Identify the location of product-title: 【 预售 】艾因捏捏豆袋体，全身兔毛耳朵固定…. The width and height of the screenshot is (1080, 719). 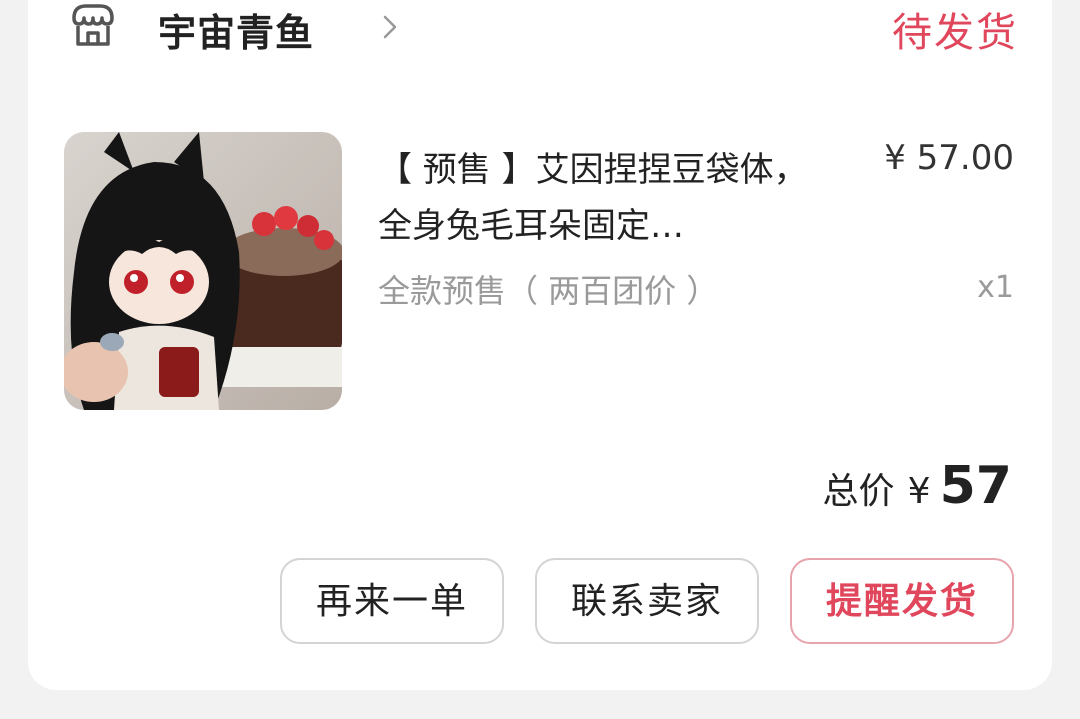
(598, 198).